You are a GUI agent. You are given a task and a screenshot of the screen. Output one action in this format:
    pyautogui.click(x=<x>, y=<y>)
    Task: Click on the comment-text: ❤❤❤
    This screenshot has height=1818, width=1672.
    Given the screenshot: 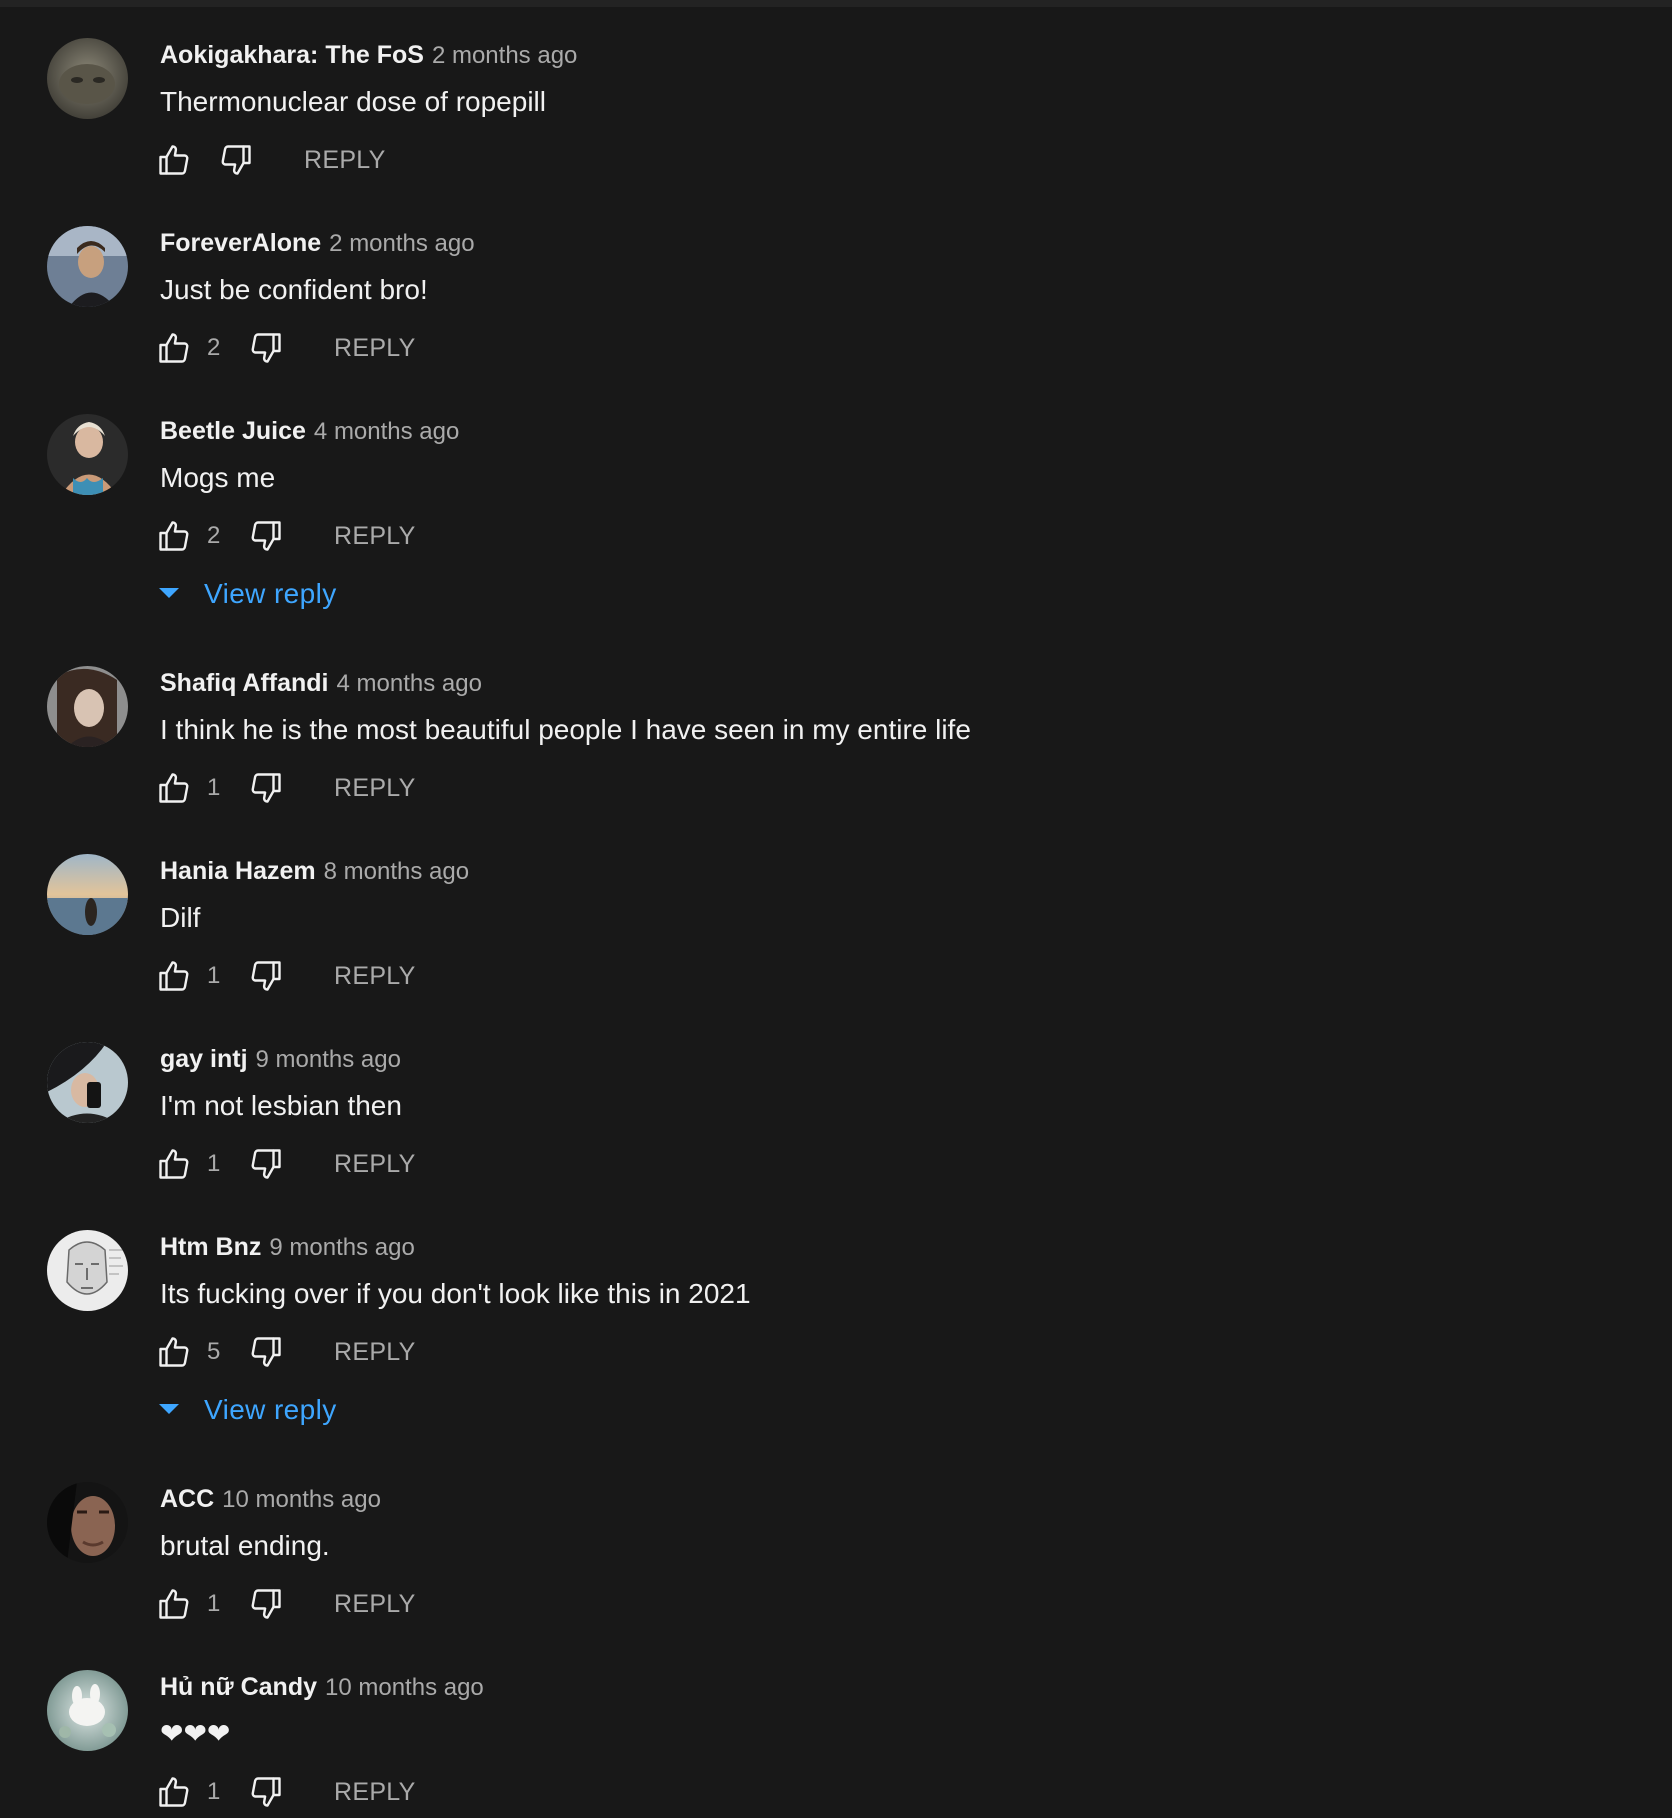 What is the action you would take?
    pyautogui.click(x=195, y=1733)
    